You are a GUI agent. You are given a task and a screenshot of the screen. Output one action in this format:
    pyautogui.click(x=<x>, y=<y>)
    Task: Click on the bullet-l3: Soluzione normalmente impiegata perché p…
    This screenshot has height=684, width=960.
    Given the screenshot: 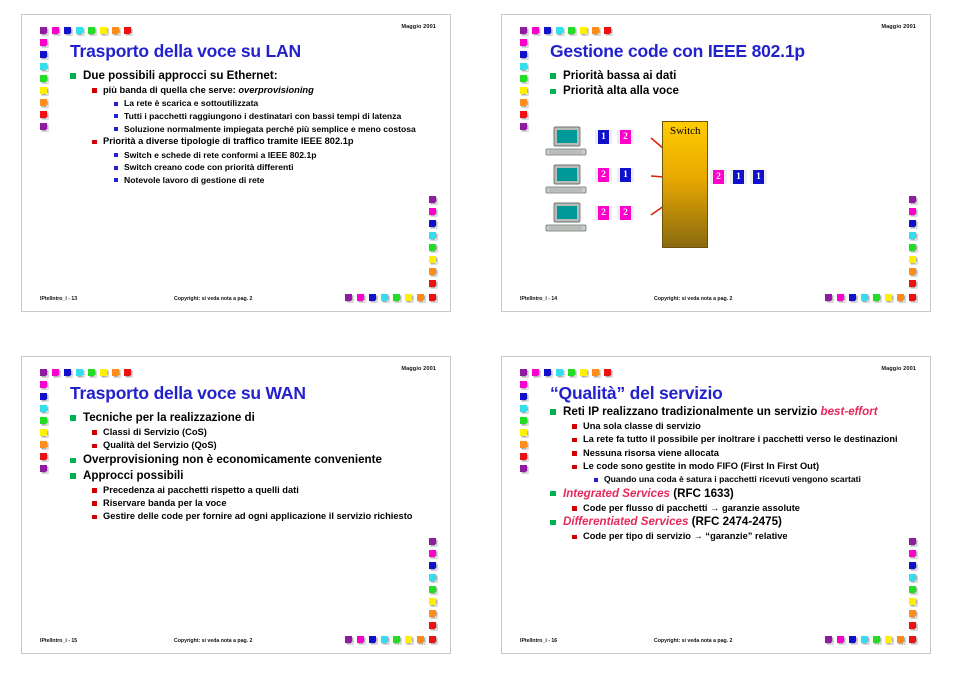 What is the action you would take?
    pyautogui.click(x=277, y=129)
    